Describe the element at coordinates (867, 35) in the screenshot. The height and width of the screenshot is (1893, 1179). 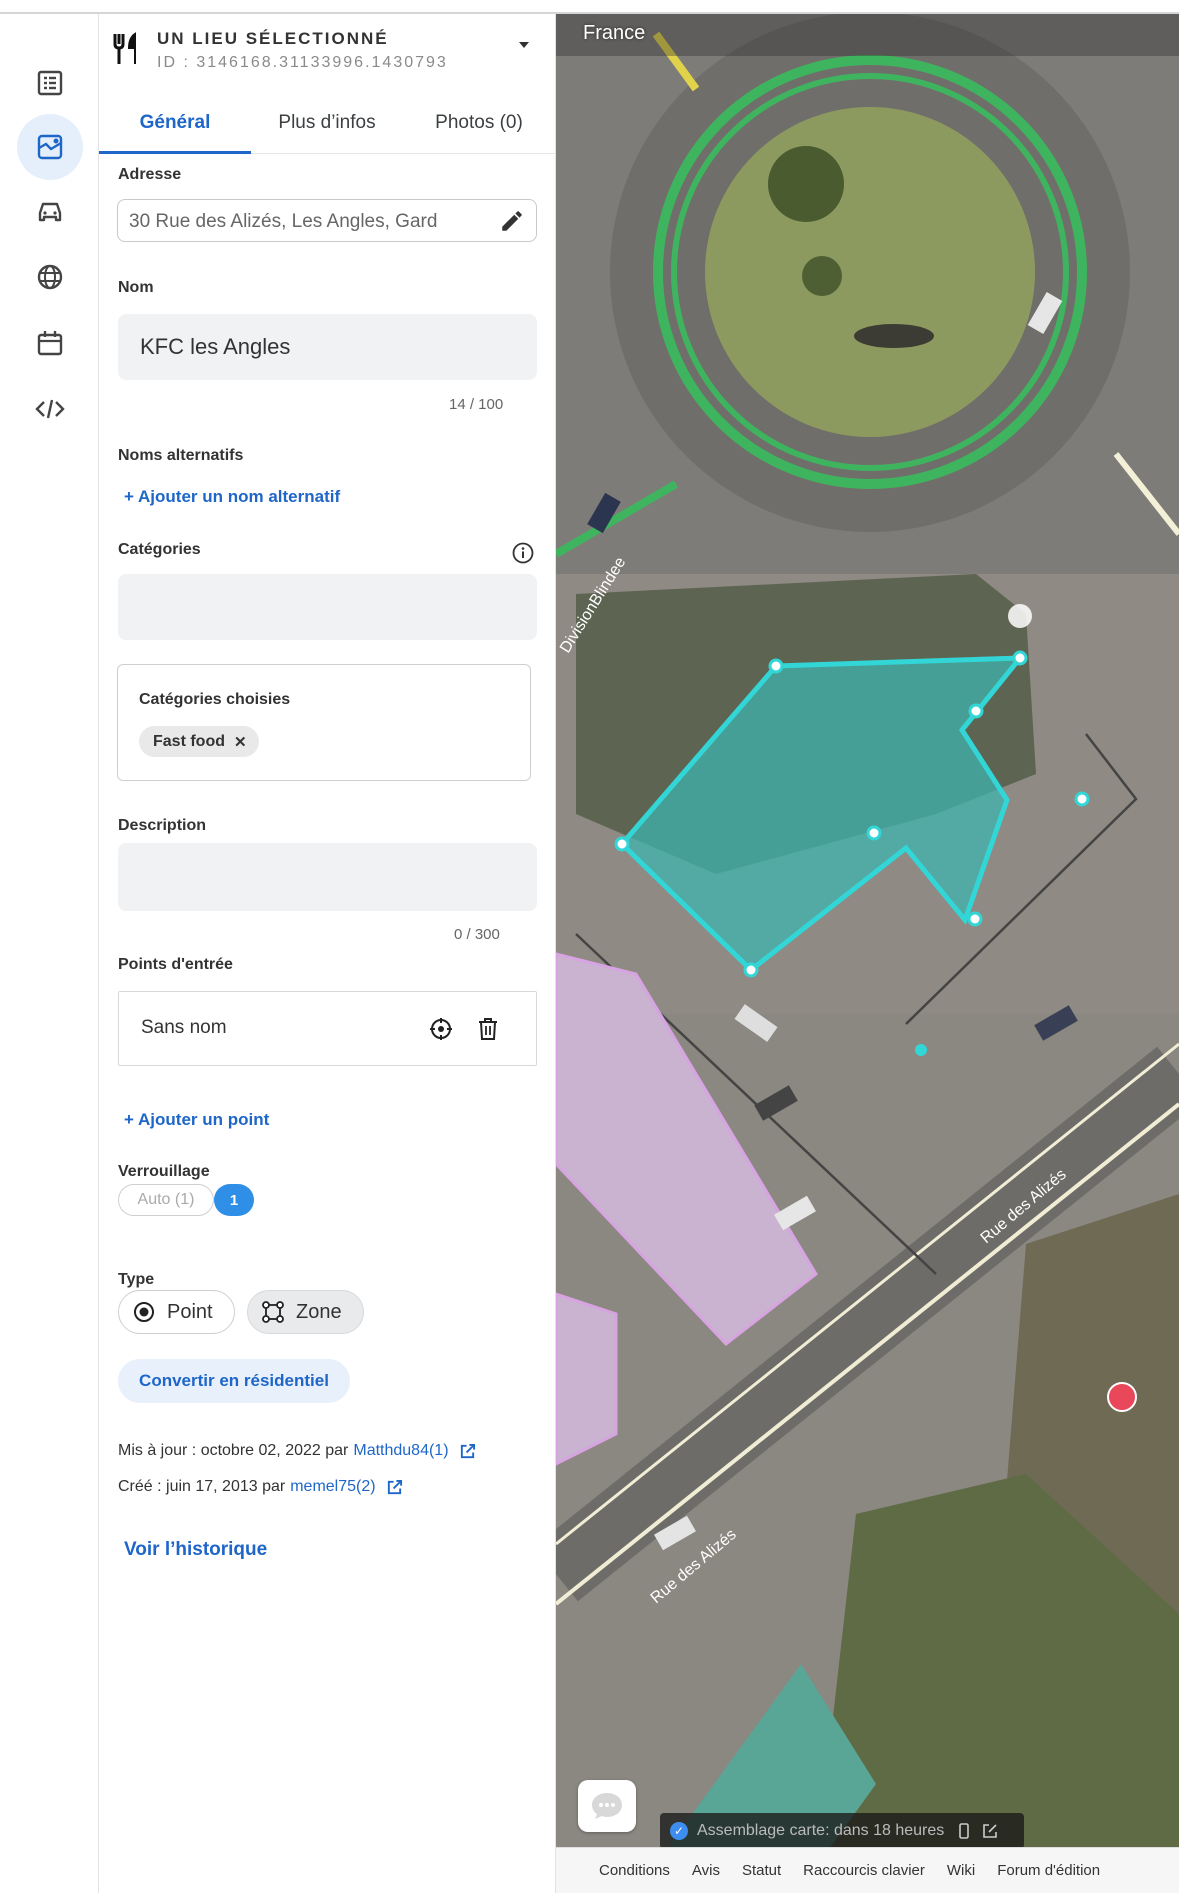
I see `map-top-bar` at that location.